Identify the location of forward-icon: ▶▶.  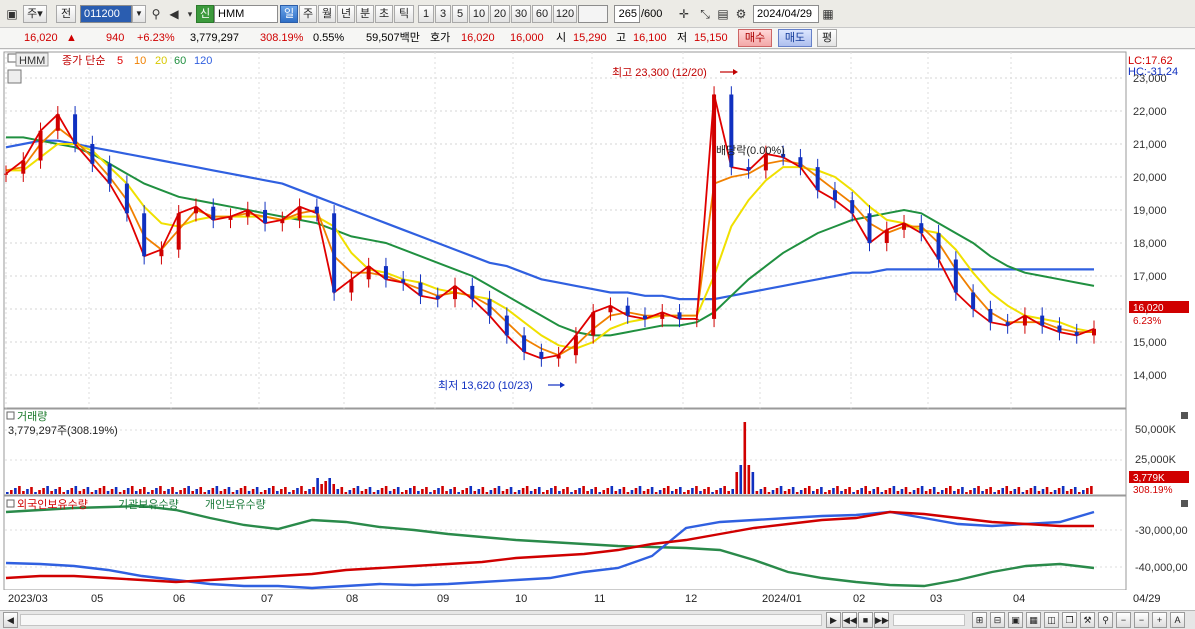
(881, 620).